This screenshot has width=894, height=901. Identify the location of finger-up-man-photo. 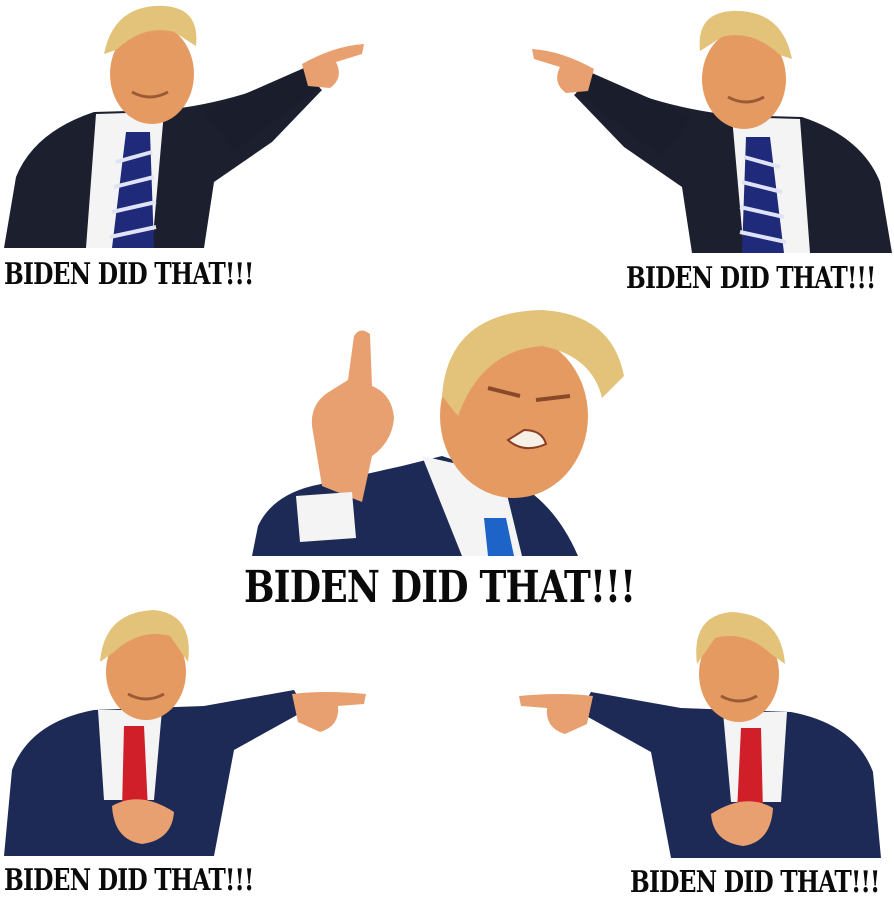
(439, 431).